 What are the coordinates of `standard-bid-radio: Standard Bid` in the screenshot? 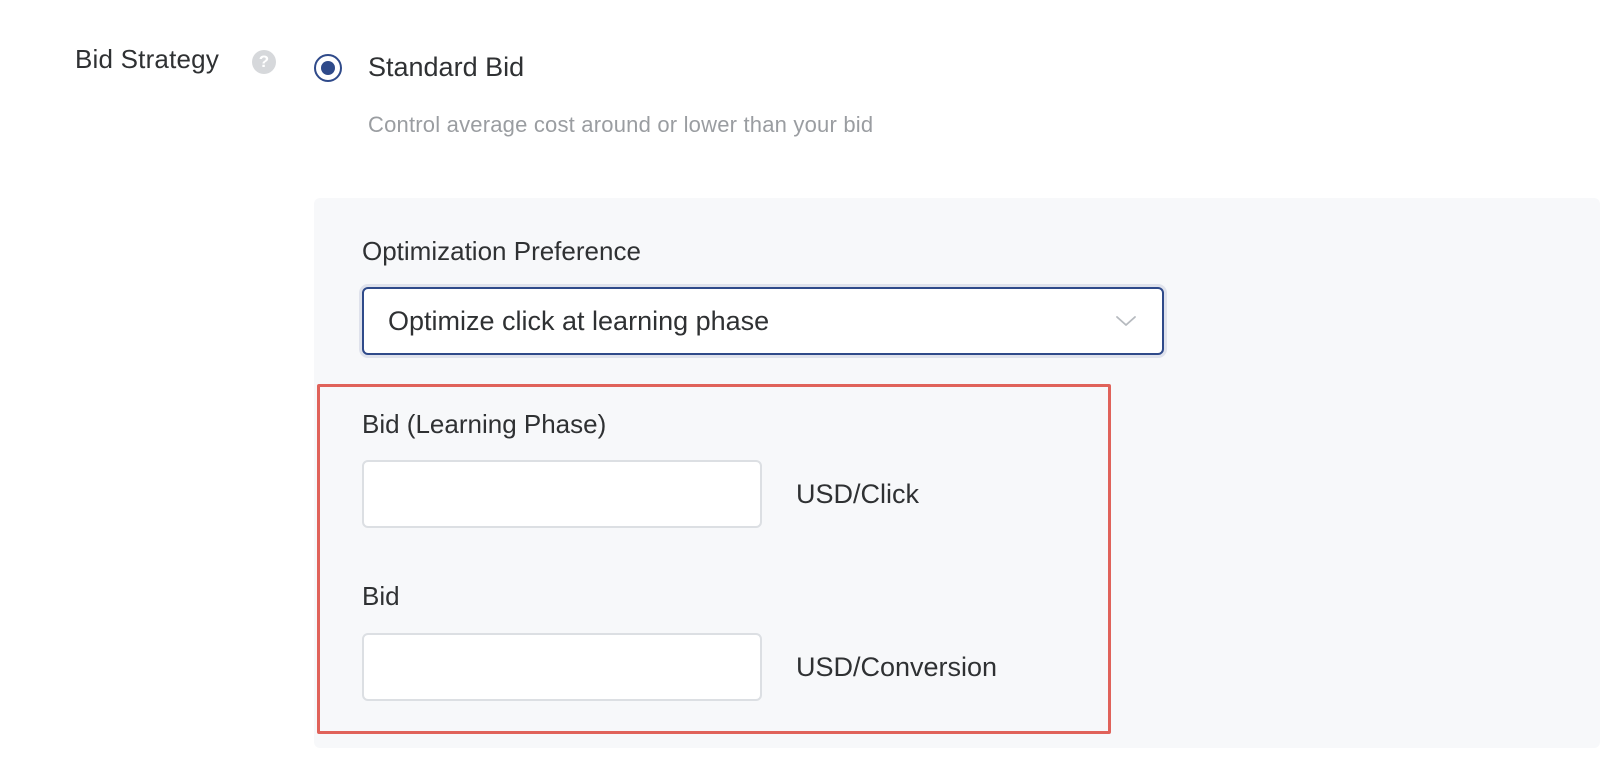 It's located at (419, 67).